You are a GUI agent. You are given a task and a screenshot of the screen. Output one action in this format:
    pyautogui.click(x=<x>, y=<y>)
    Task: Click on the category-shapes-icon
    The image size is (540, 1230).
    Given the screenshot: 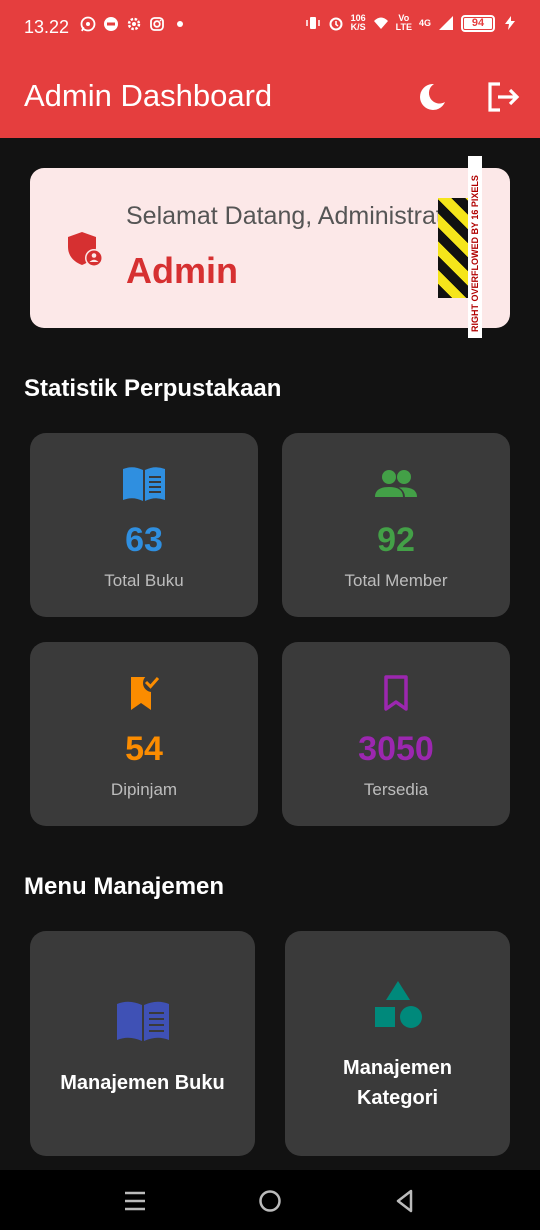 What is the action you would take?
    pyautogui.click(x=398, y=1004)
    